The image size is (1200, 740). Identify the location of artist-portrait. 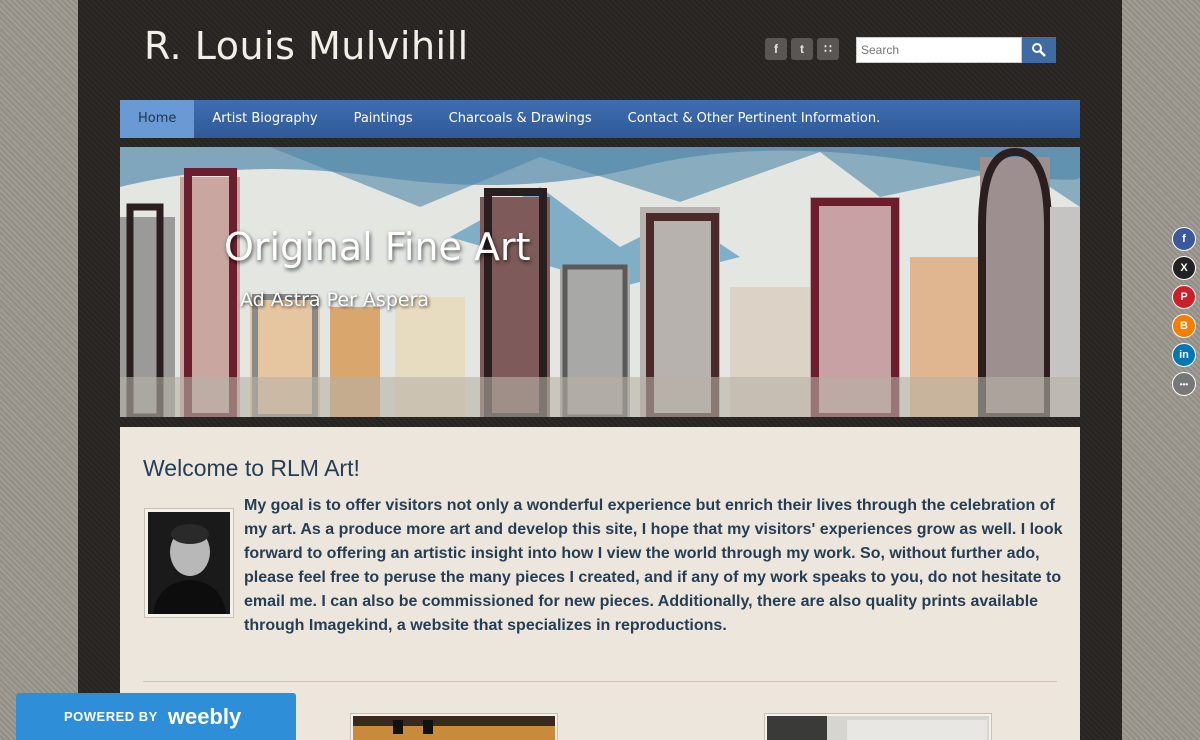
(189, 563).